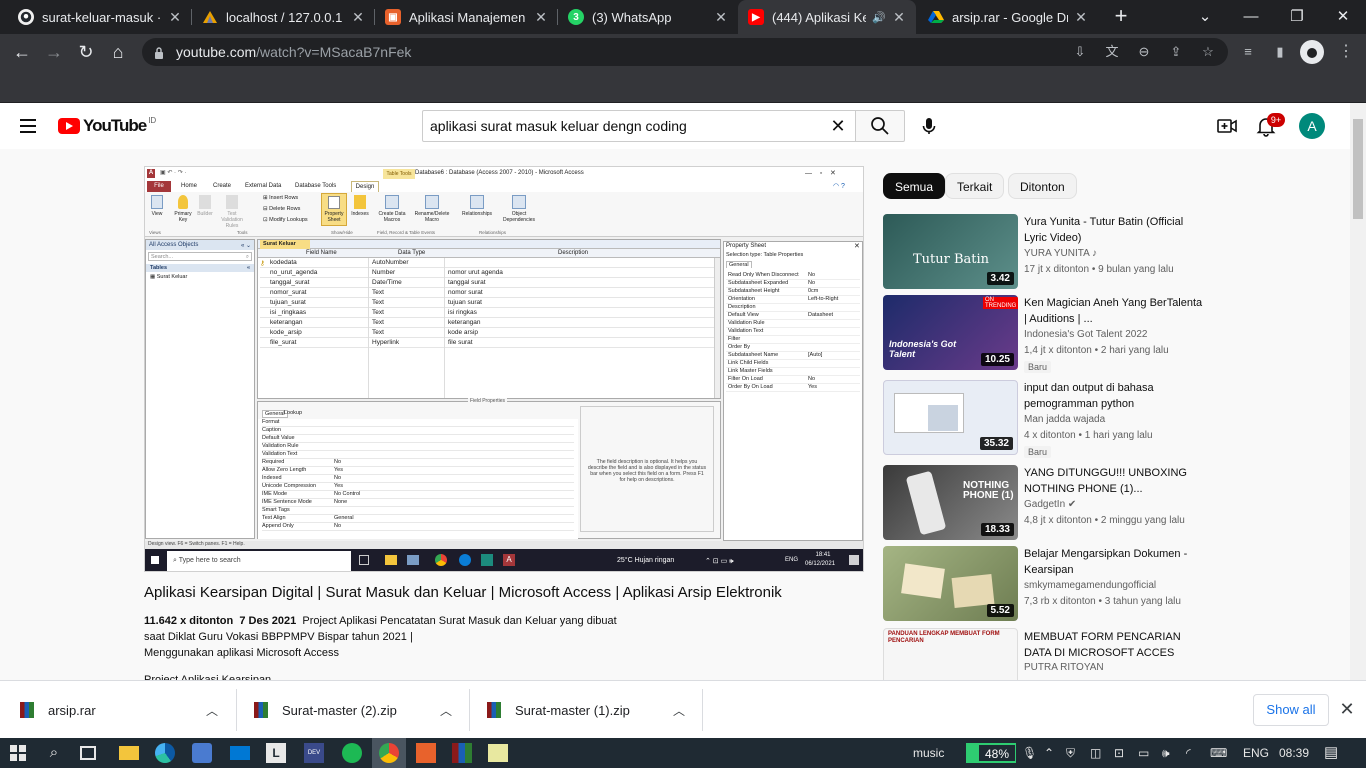  Describe the element at coordinates (28, 126) in the screenshot. I see `hamburger-menu-icon` at that location.